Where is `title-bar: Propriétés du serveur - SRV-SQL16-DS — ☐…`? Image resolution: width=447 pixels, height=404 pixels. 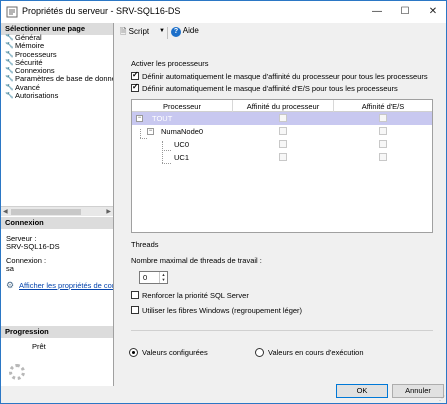 title-bar: Propriétés du serveur - SRV-SQL16-DS — ☐… is located at coordinates (223, 12).